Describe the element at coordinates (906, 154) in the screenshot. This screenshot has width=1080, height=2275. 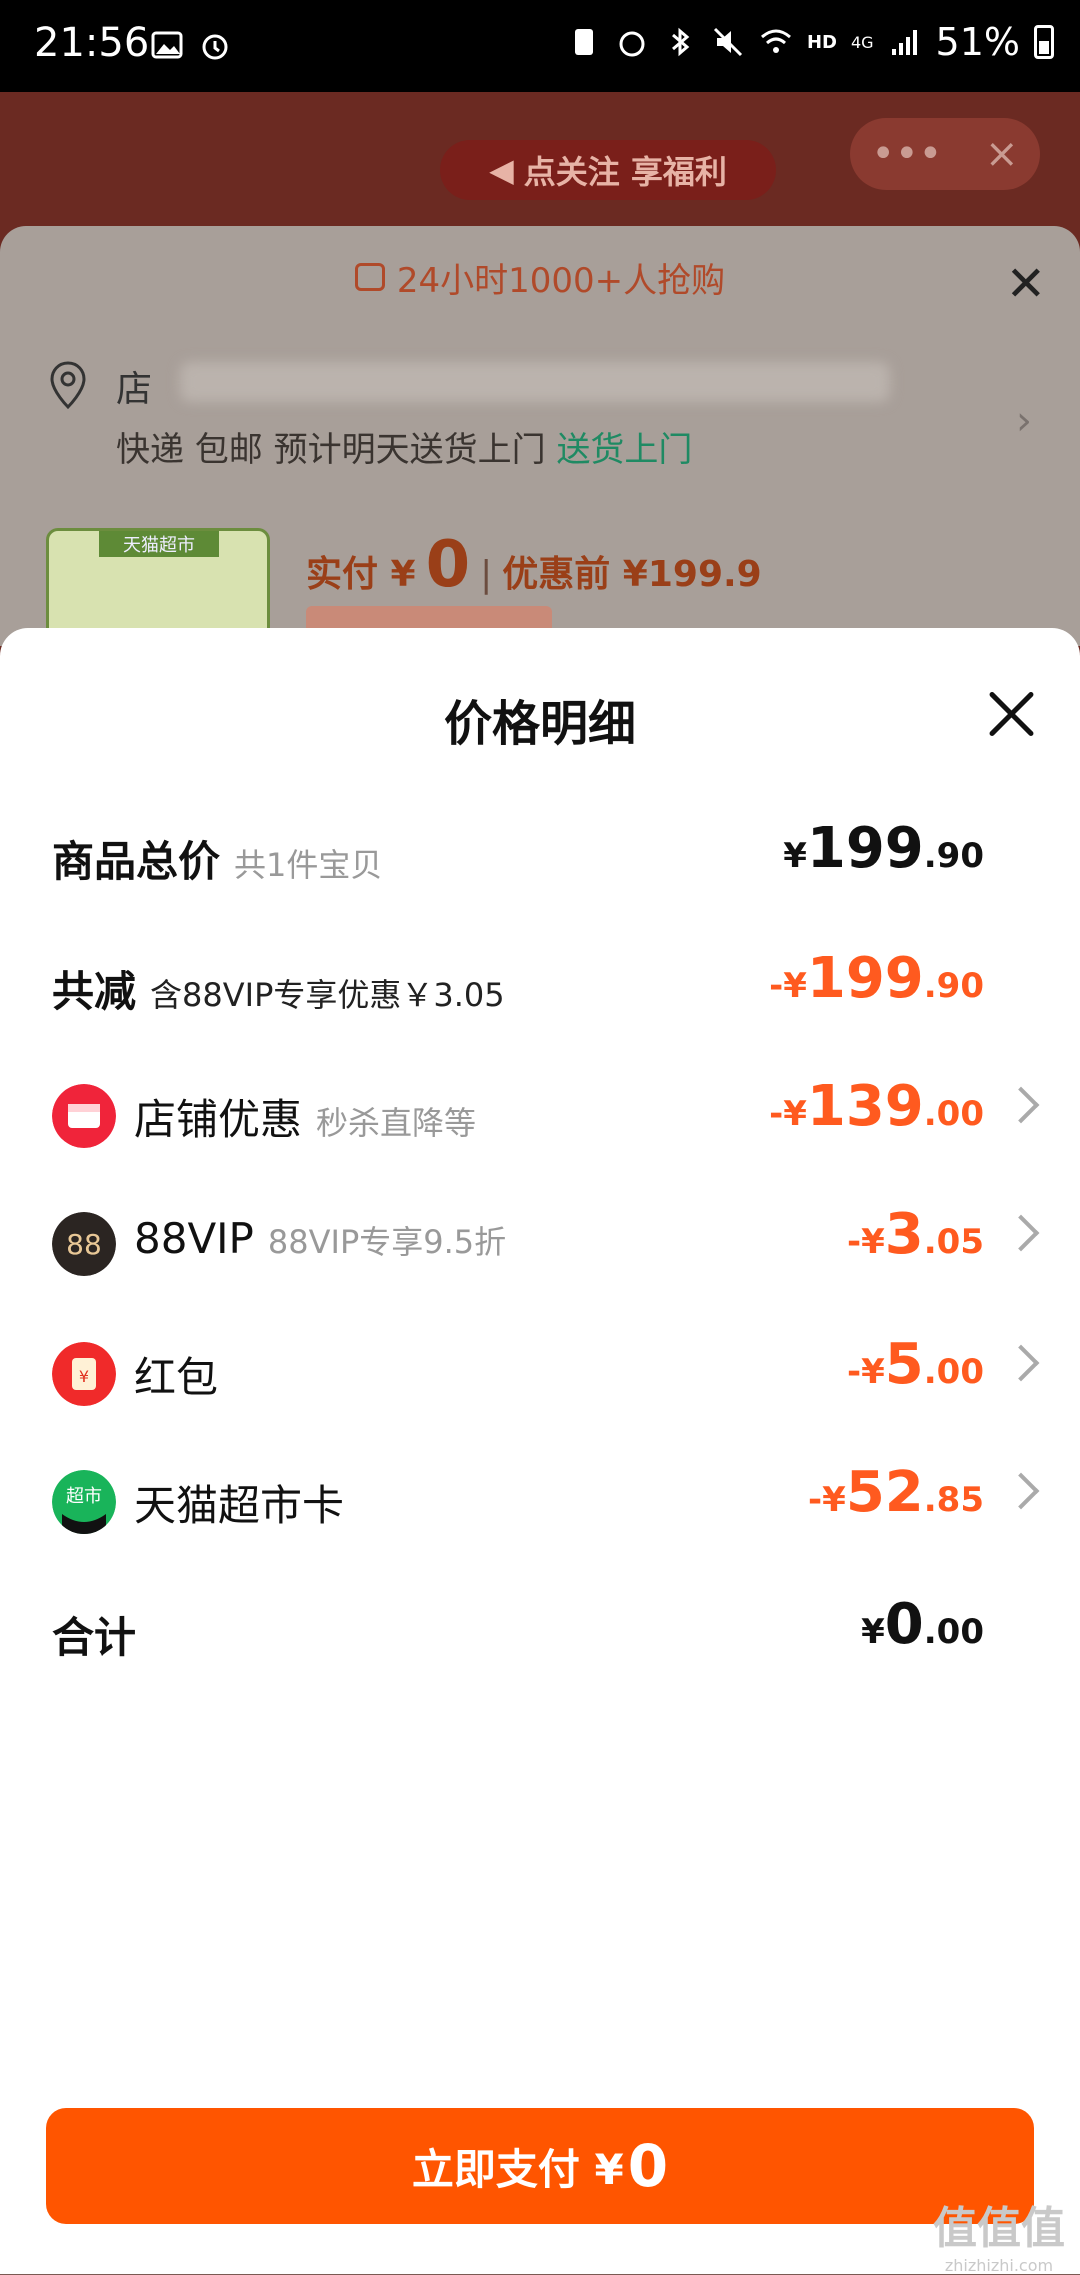
I see `more-icon: •••` at that location.